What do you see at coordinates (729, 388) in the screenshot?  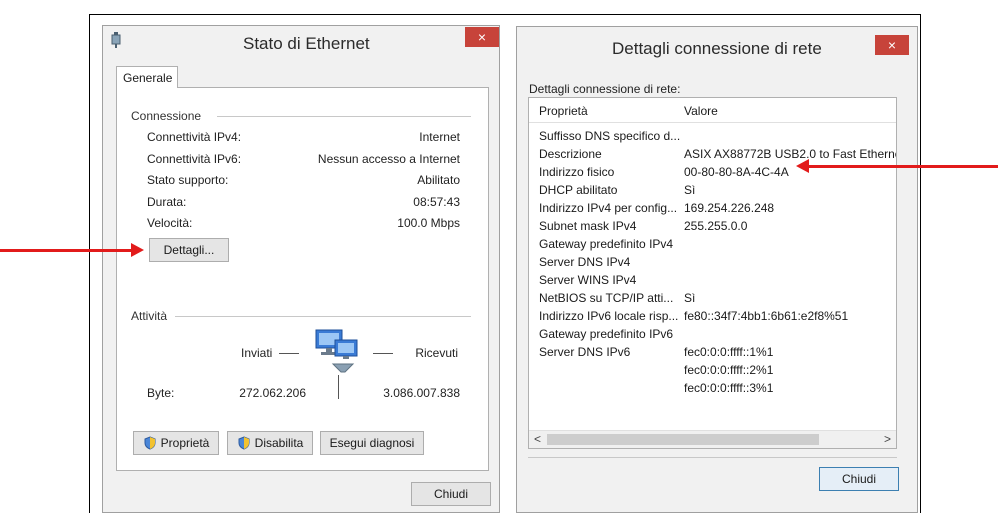 I see `value-cell: fec0:0:0:ffff::3%1` at bounding box center [729, 388].